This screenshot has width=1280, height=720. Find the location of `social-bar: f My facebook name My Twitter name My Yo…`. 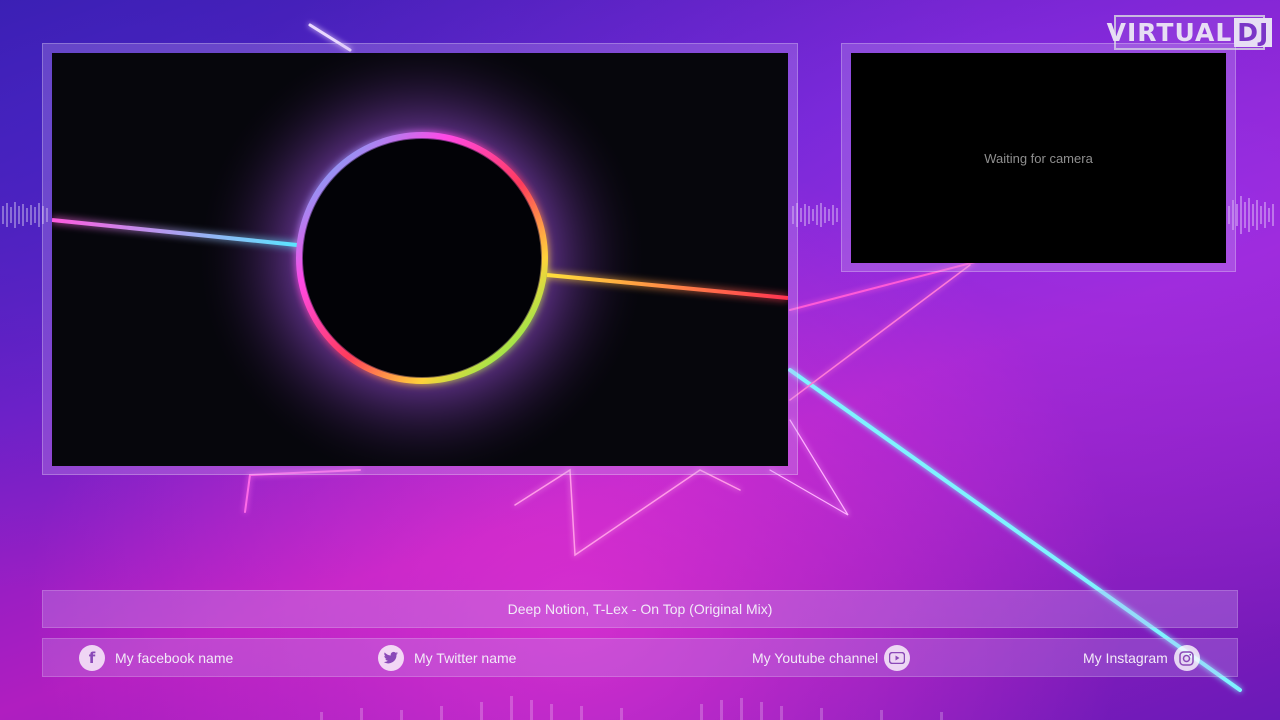

social-bar: f My facebook name My Twitter name My Yo… is located at coordinates (640, 657).